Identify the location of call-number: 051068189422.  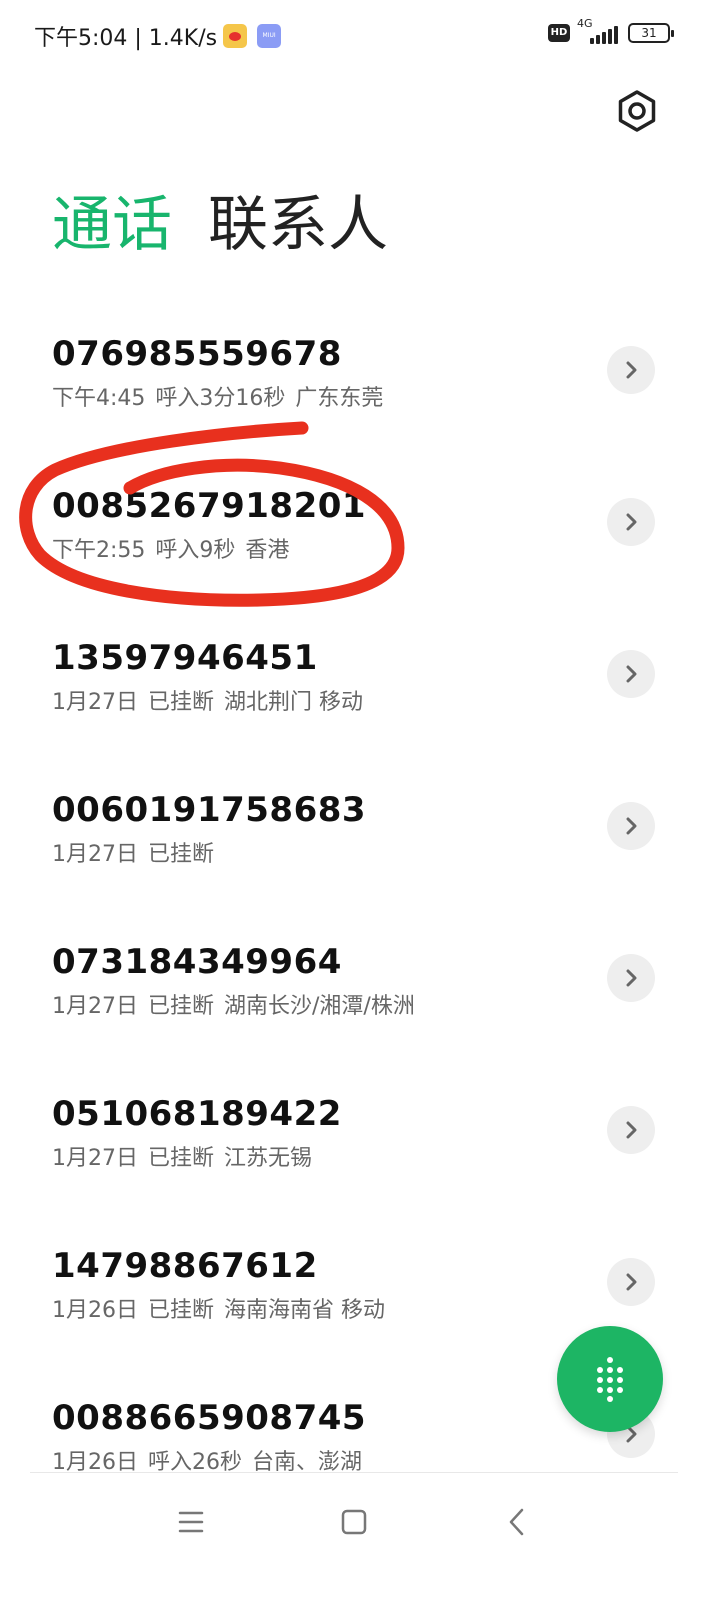
(197, 1114).